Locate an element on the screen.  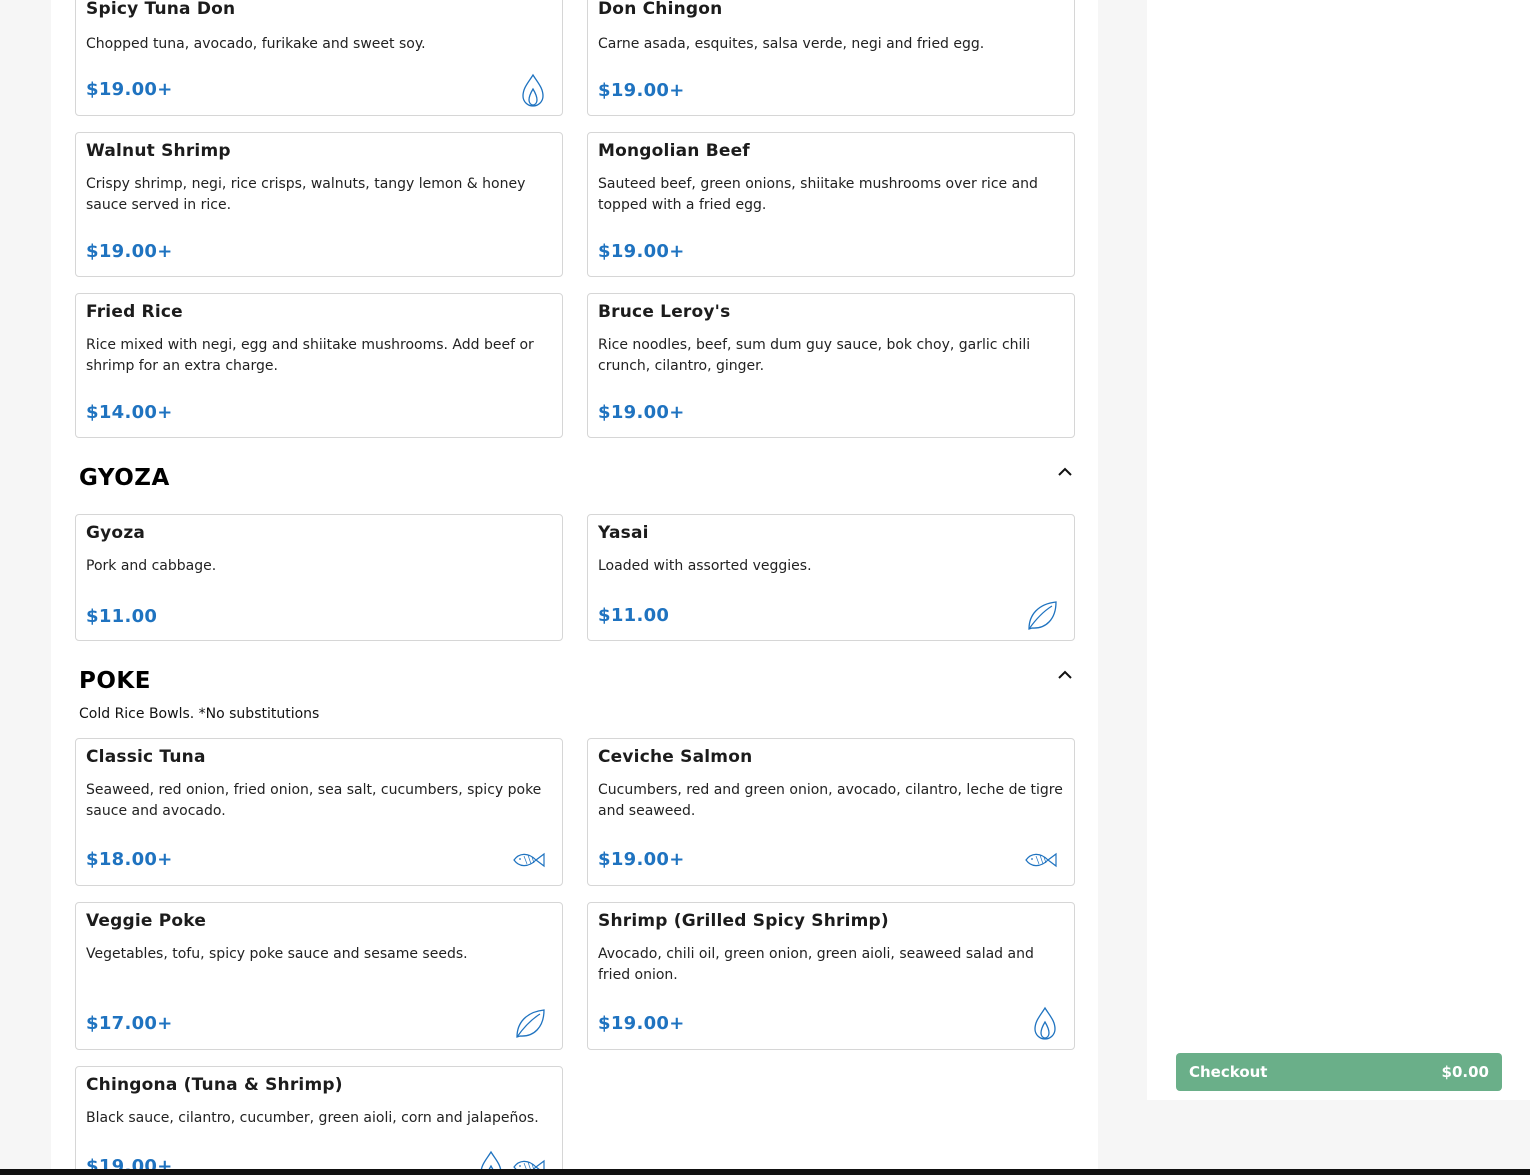
menu-item-card: Gyoza Pork and cabbage. $11.00 is located at coordinates (319, 577).